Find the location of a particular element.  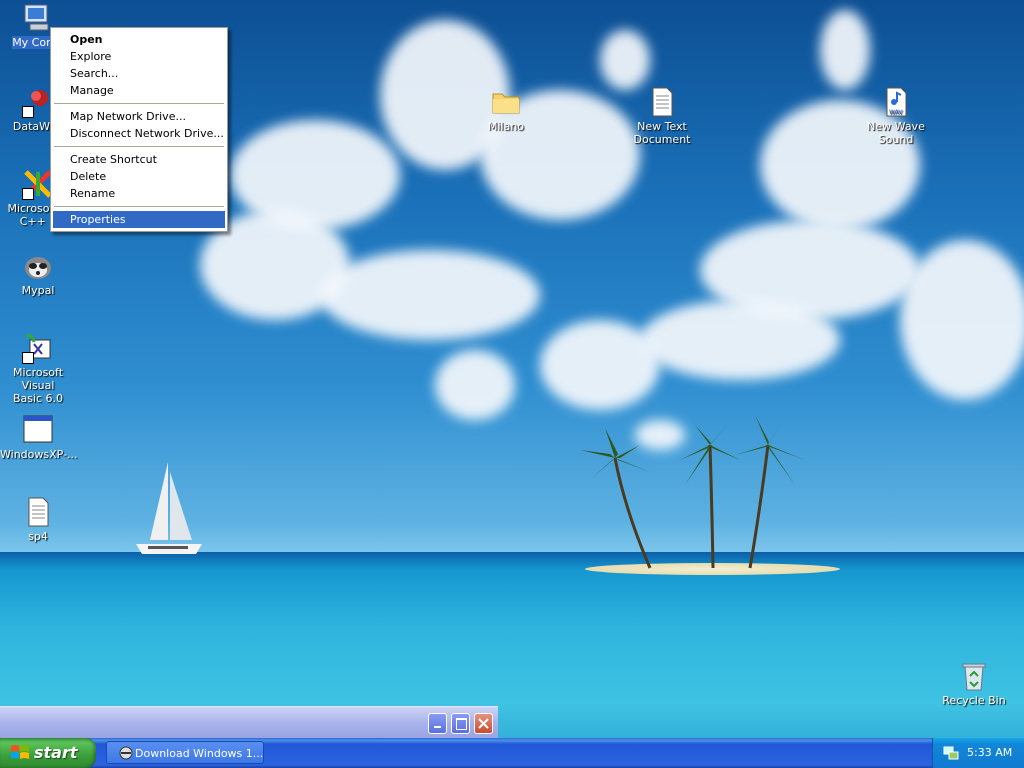

menu-item-properties: Properties is located at coordinates (139, 219).